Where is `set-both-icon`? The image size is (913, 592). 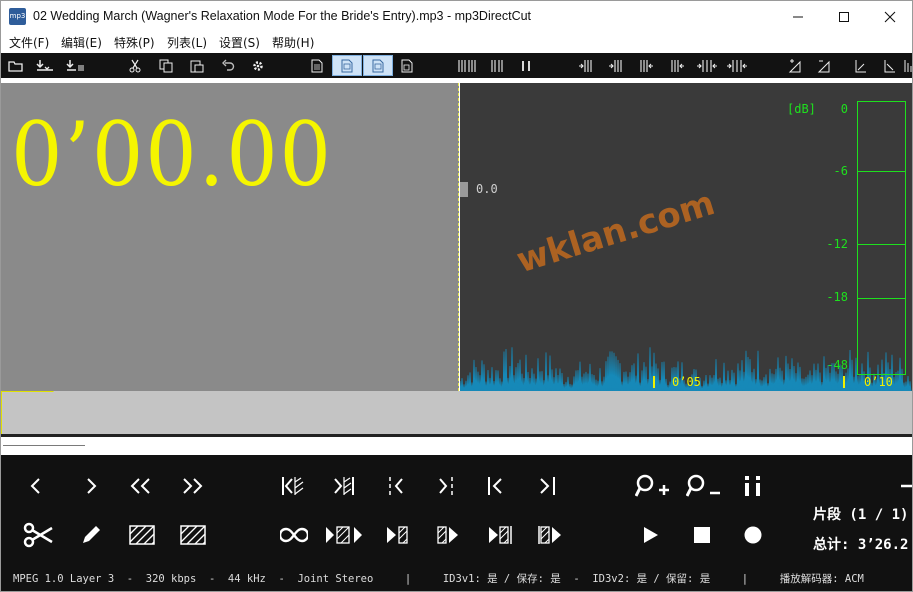 set-both-icon is located at coordinates (707, 65).